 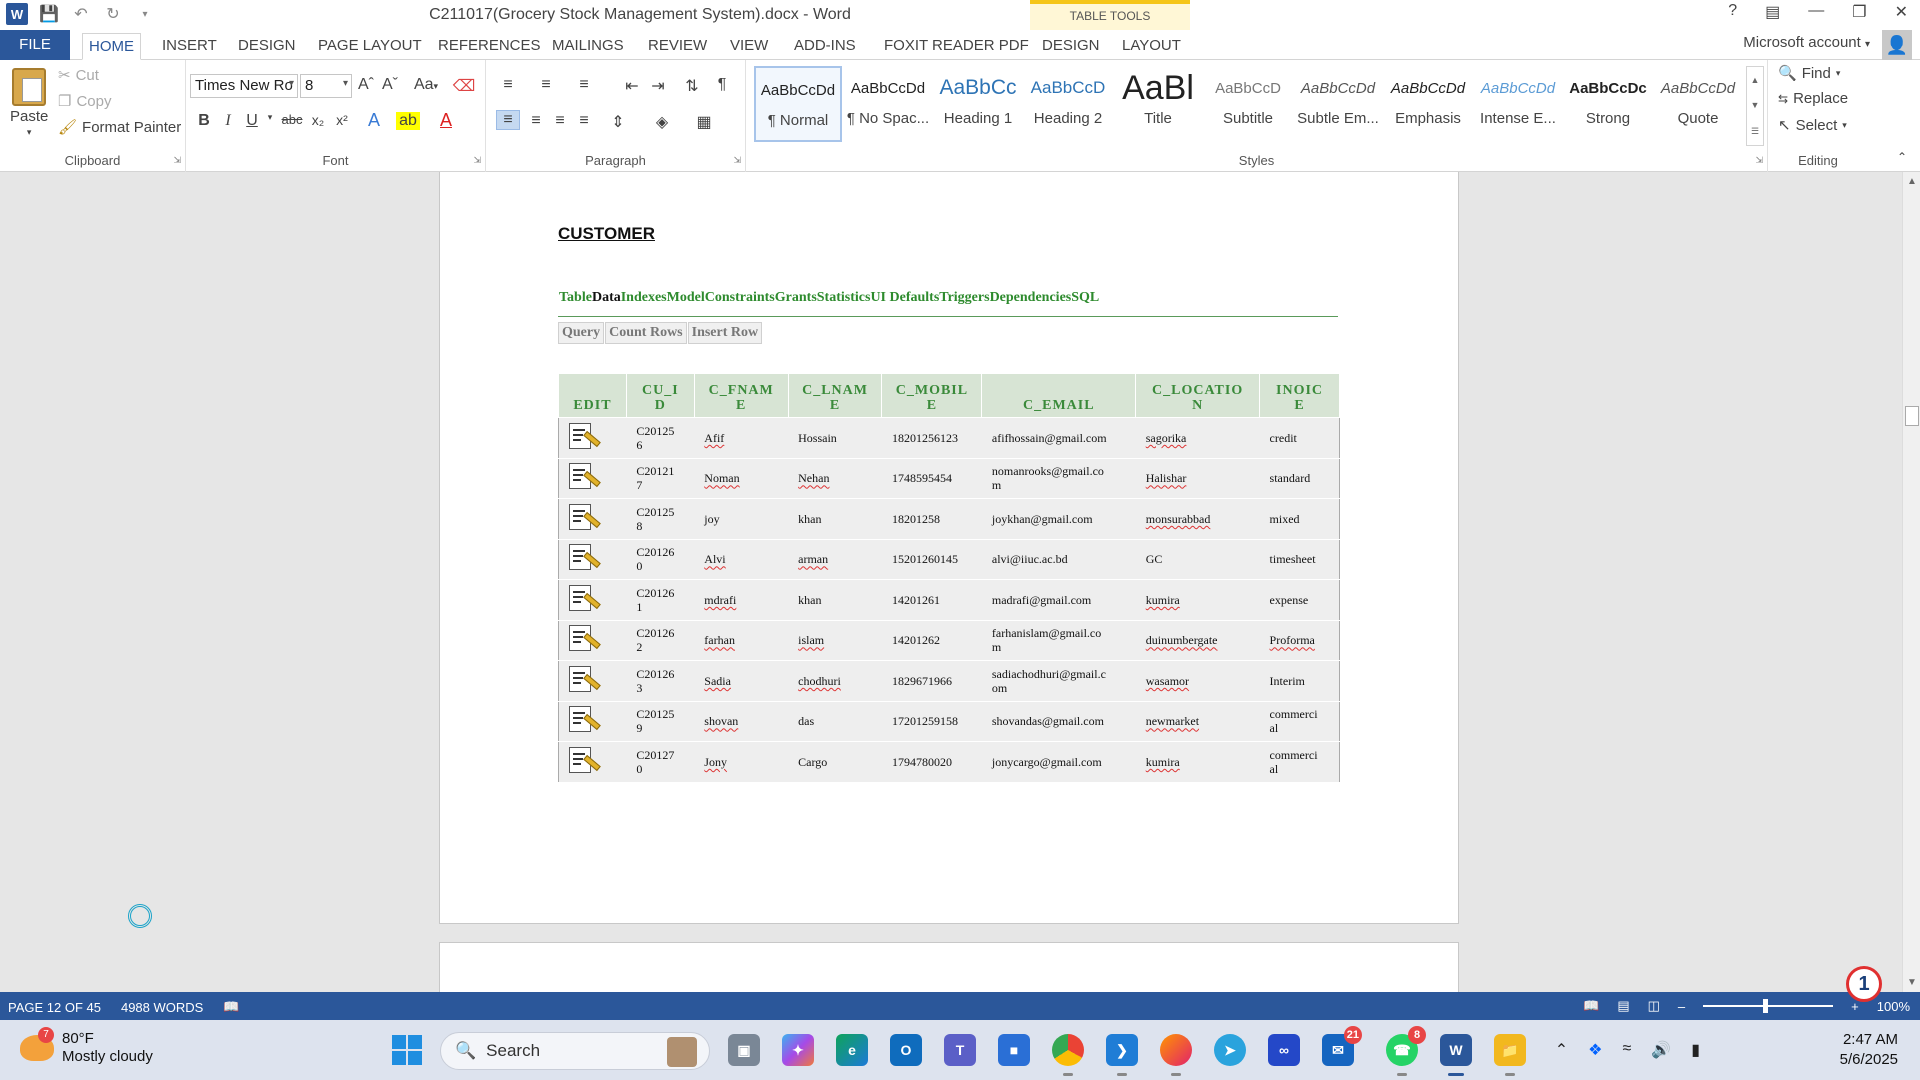 What do you see at coordinates (1158, 104) in the screenshot?
I see `style-title: AaBl Title` at bounding box center [1158, 104].